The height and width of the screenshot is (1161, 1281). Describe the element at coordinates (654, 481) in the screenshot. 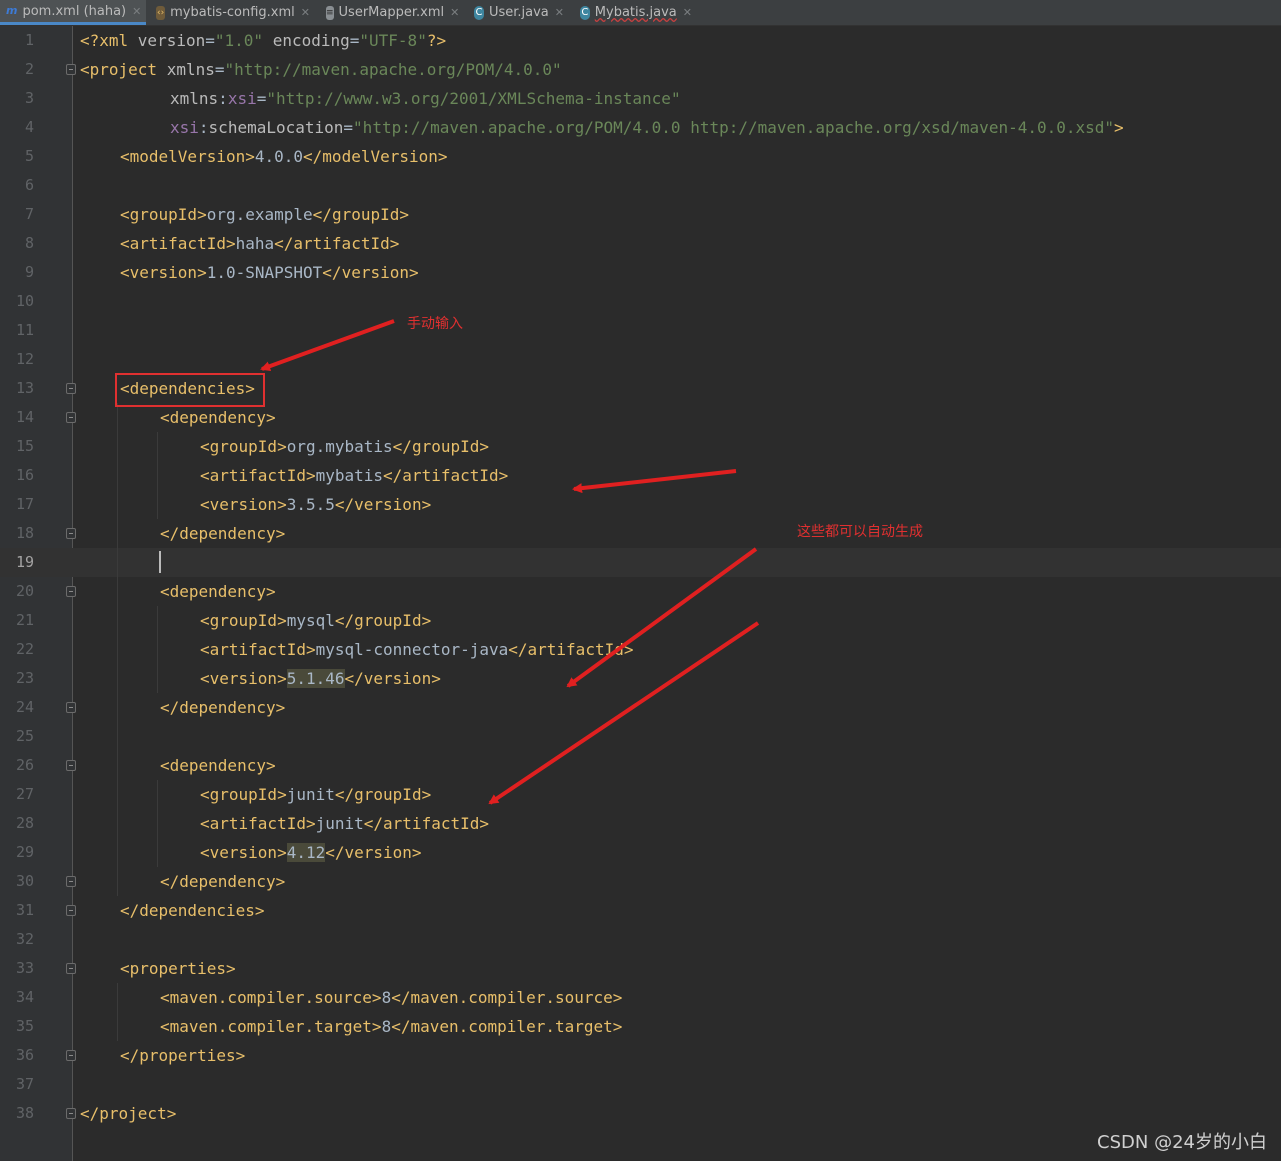

I see `arrow-mybatis` at that location.